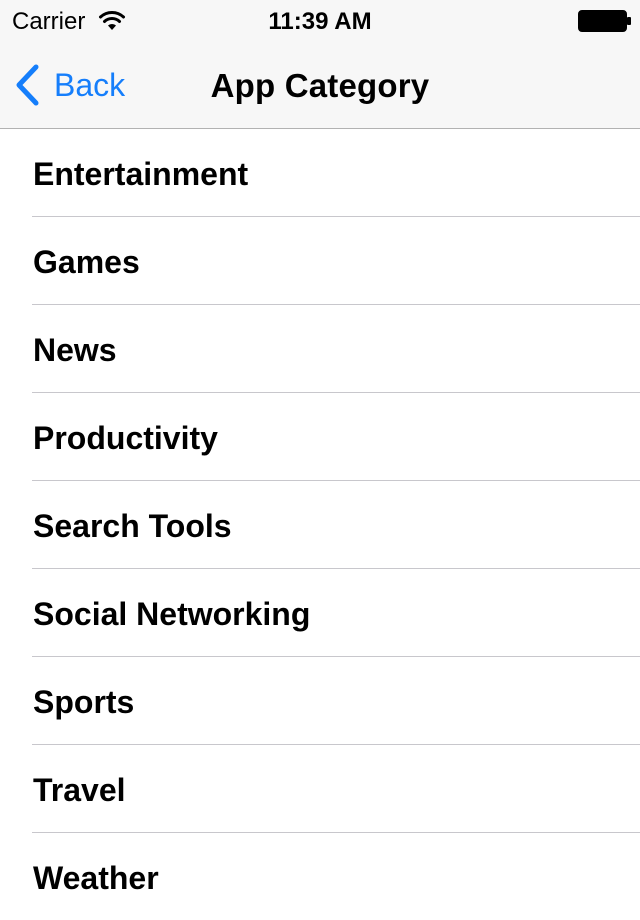 The height and width of the screenshot is (920, 640). What do you see at coordinates (320, 173) in the screenshot?
I see `category-row-entertainment: Entertainment` at bounding box center [320, 173].